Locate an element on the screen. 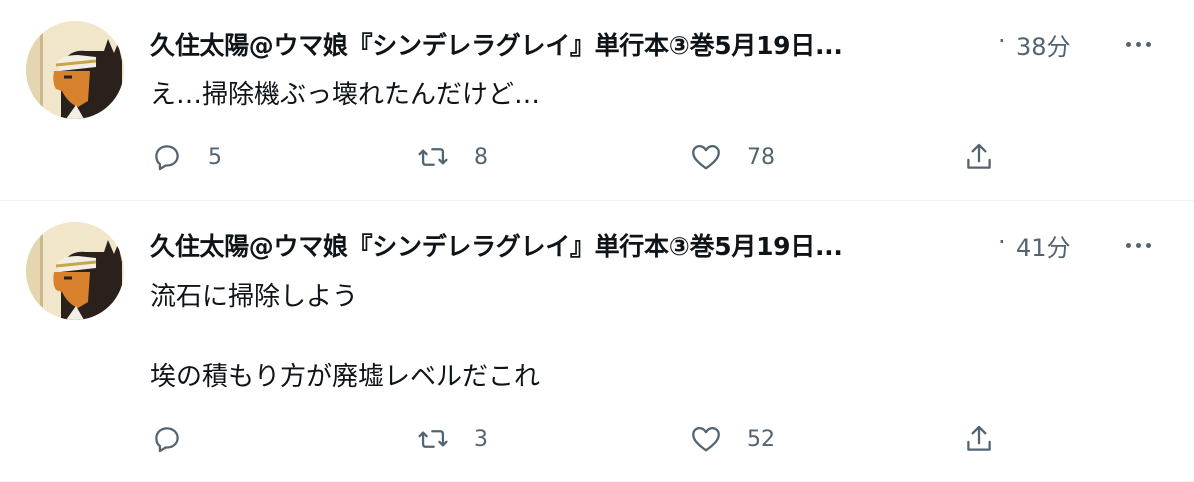  timestamp: 38分 is located at coordinates (1043, 44).